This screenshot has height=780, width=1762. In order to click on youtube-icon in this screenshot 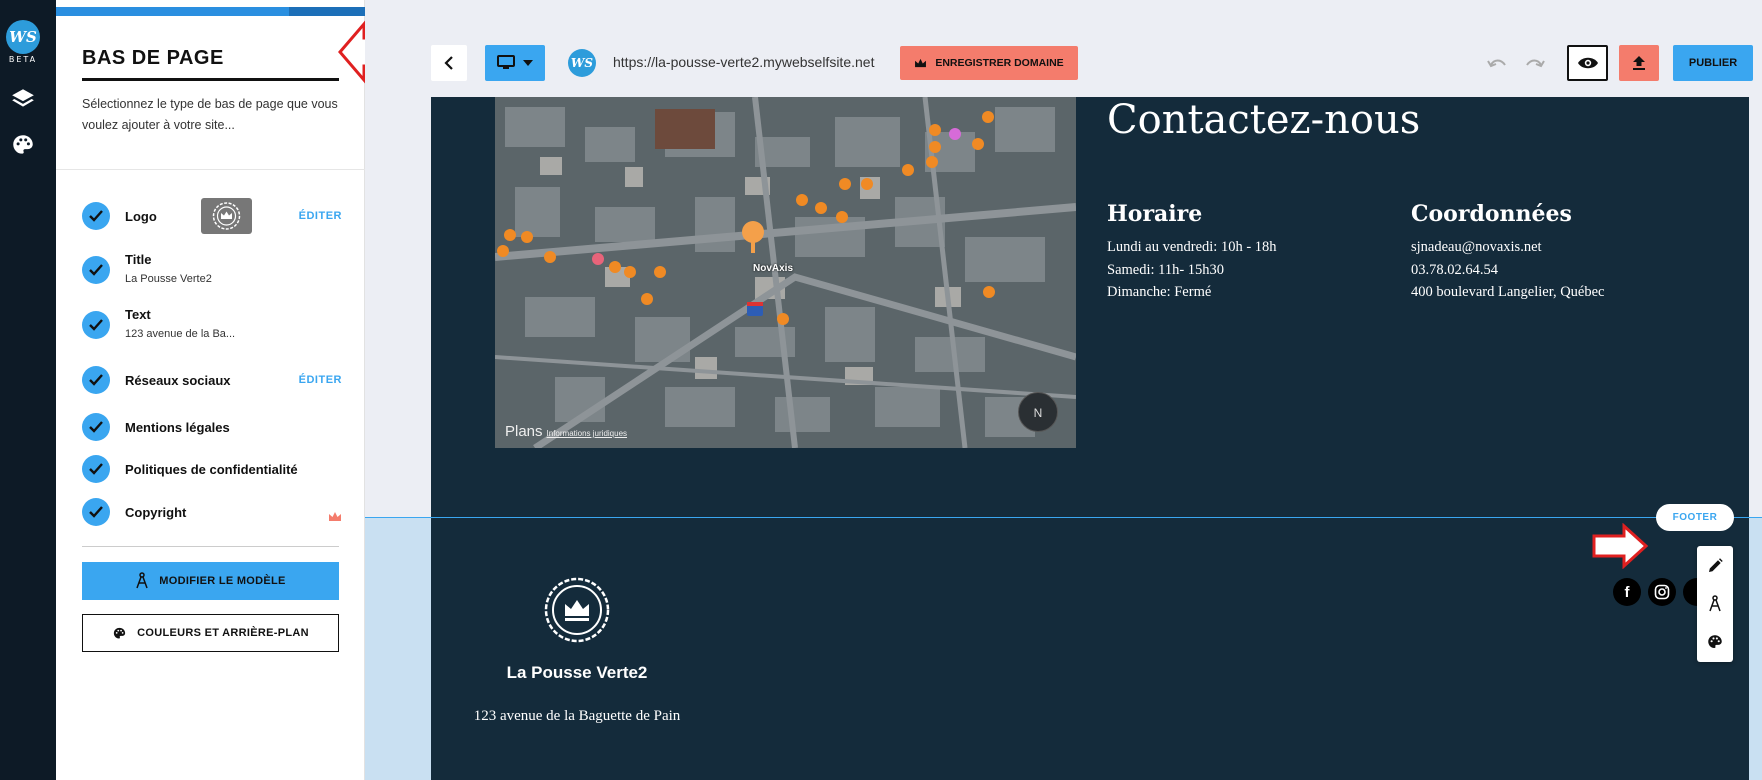, I will do `click(1690, 592)`.